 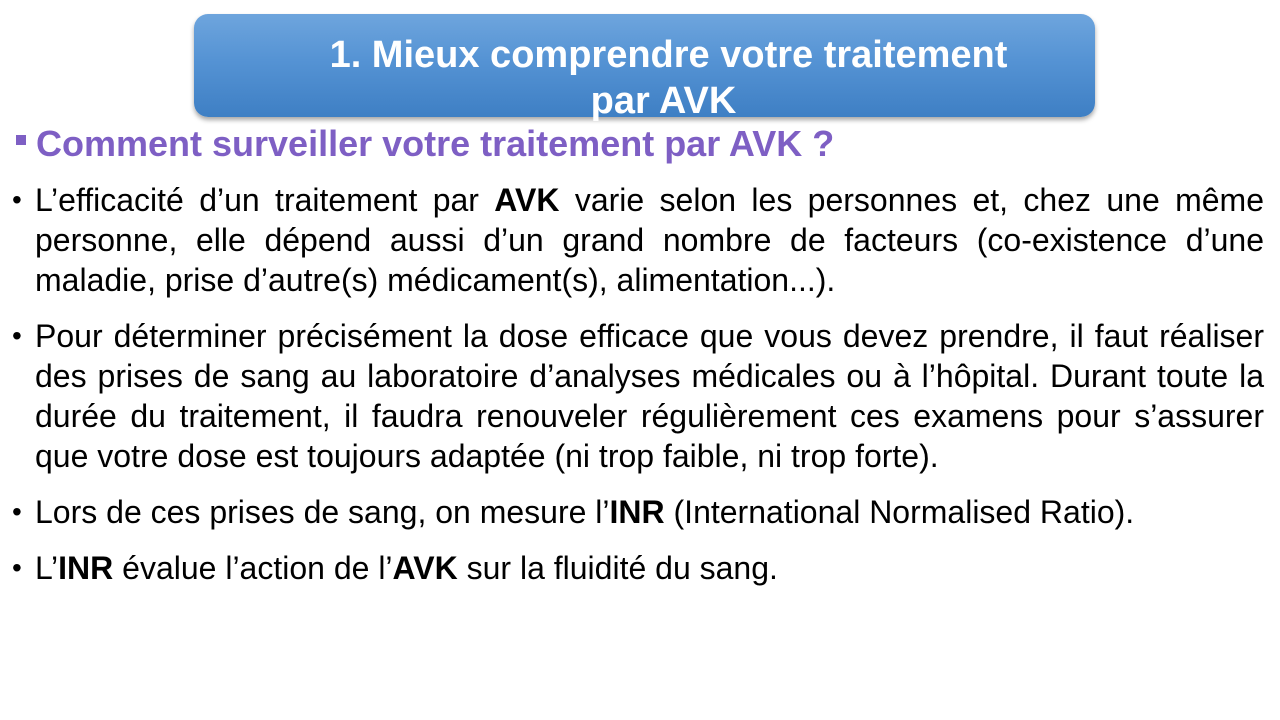 I want to click on bullet-text: évalue l’action de l’, so click(x=253, y=568).